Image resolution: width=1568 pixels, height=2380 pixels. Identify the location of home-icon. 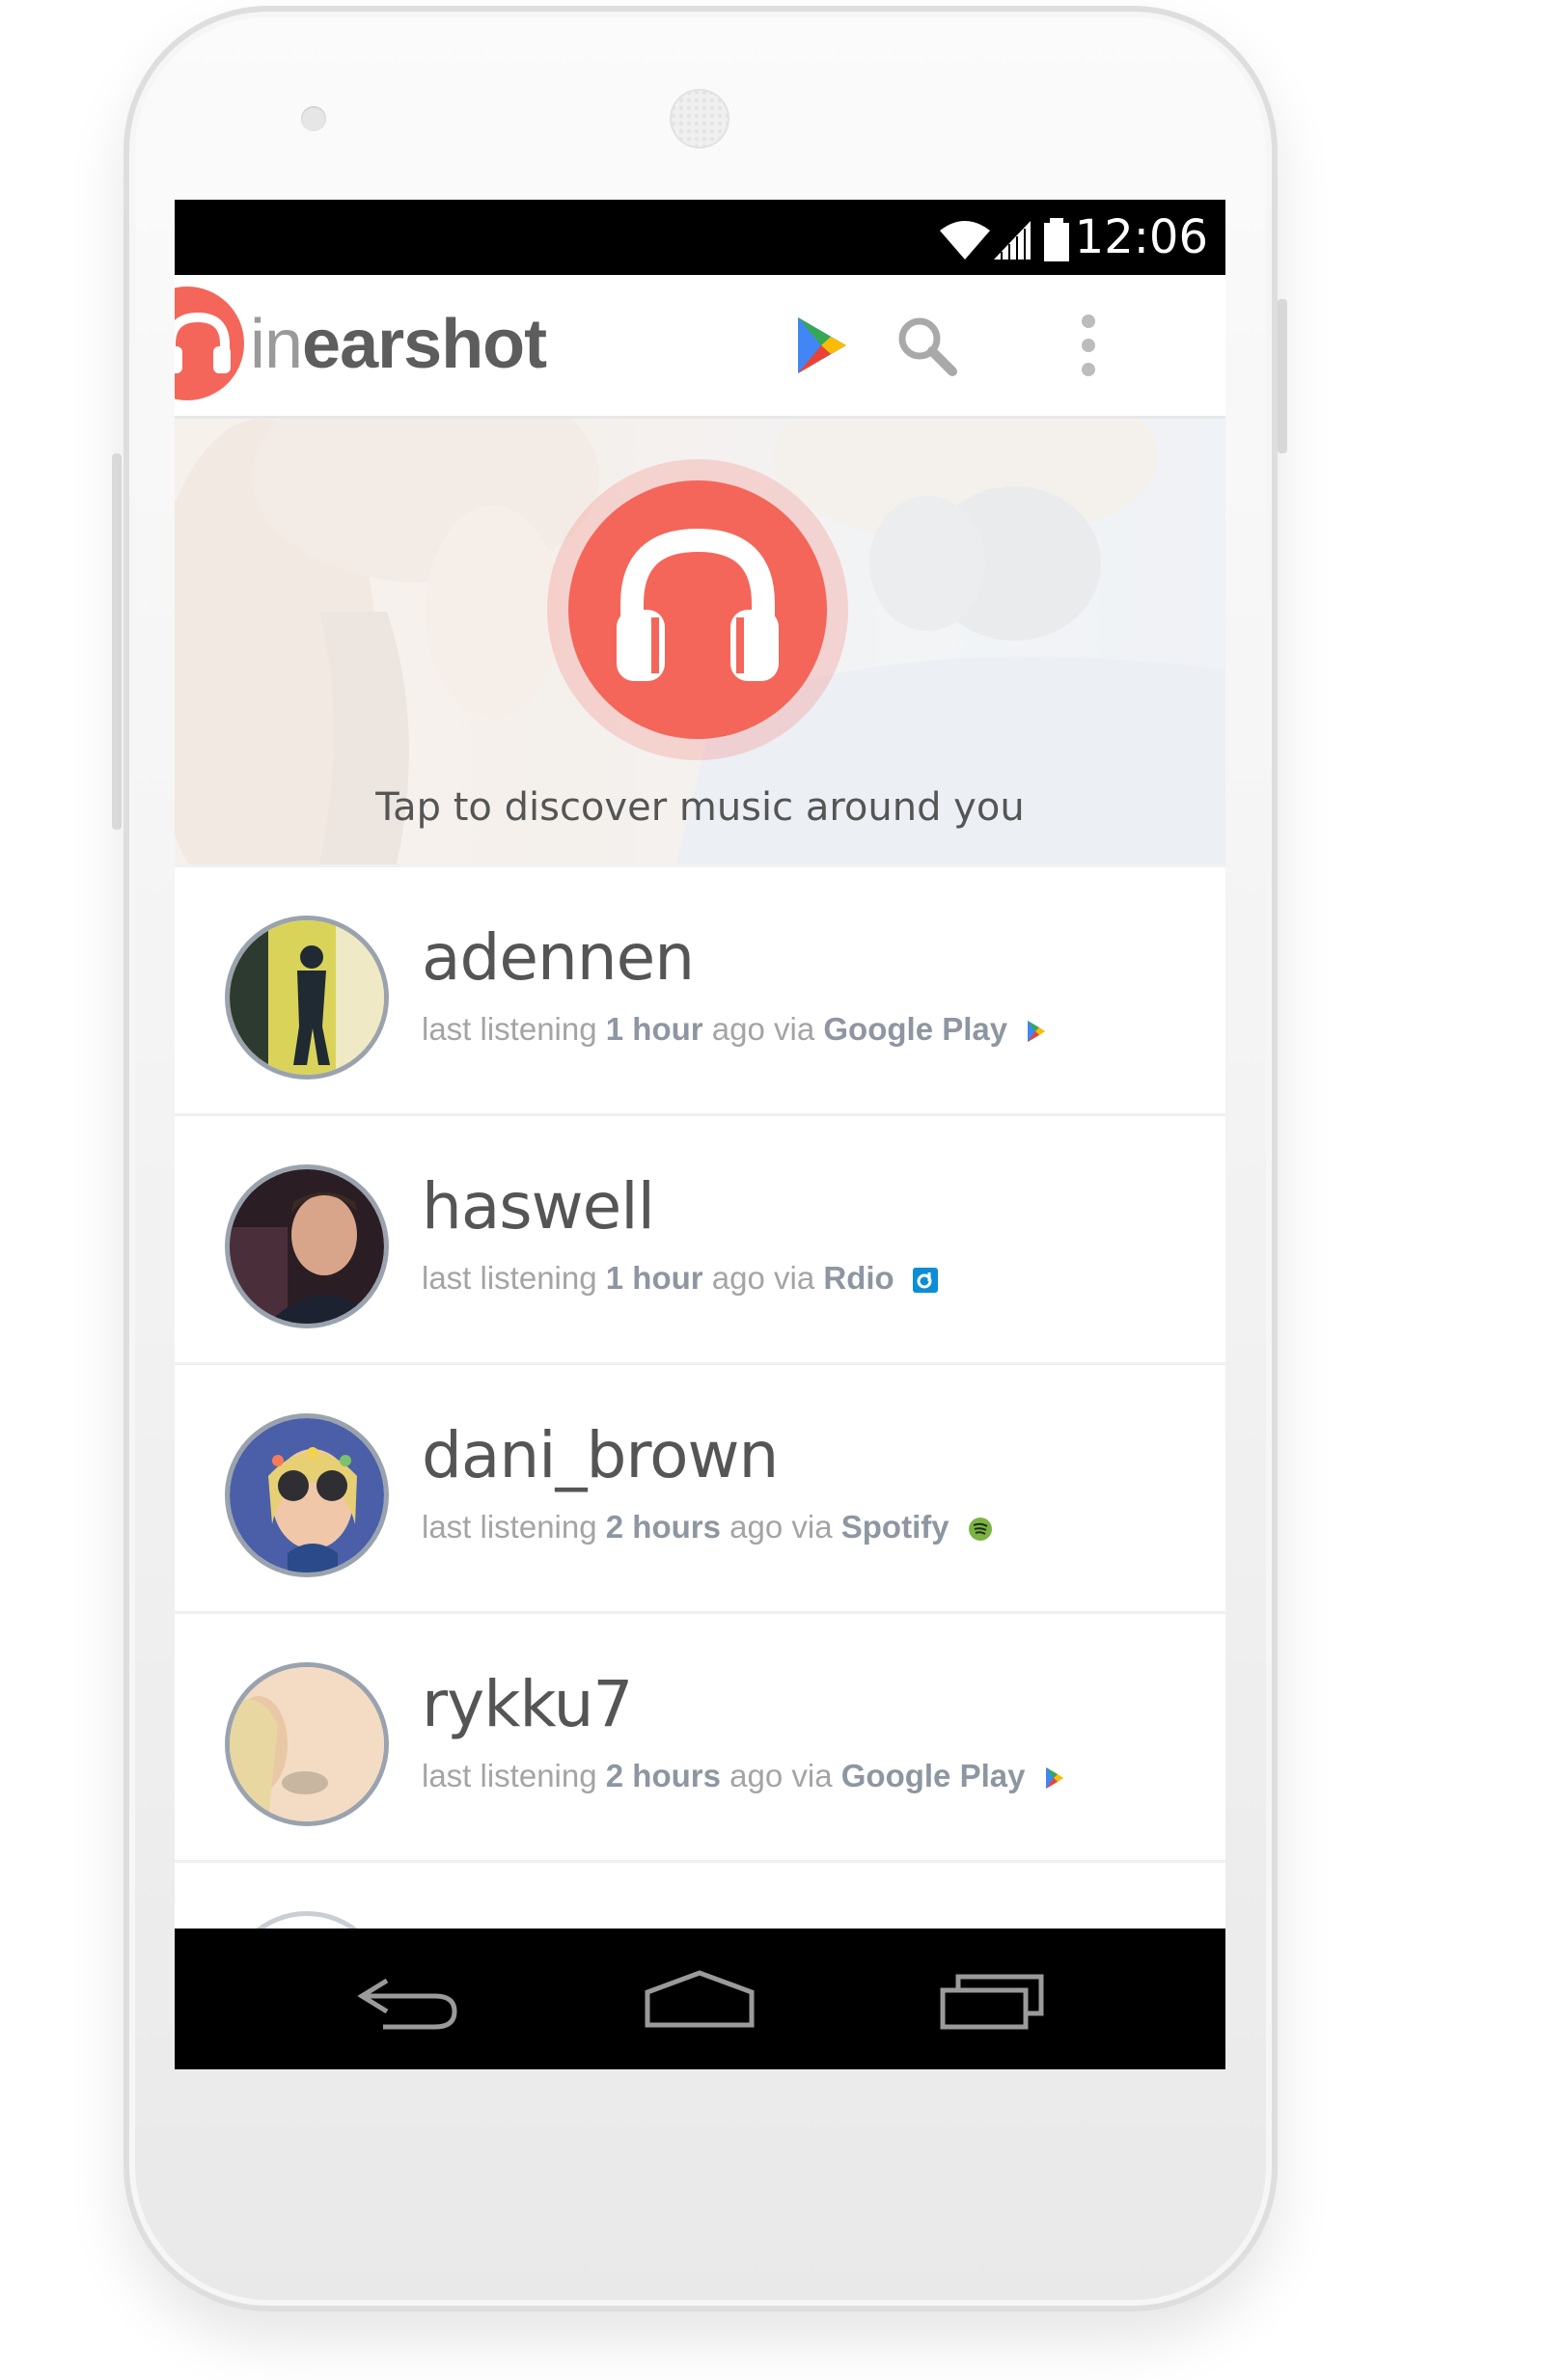
(700, 2001).